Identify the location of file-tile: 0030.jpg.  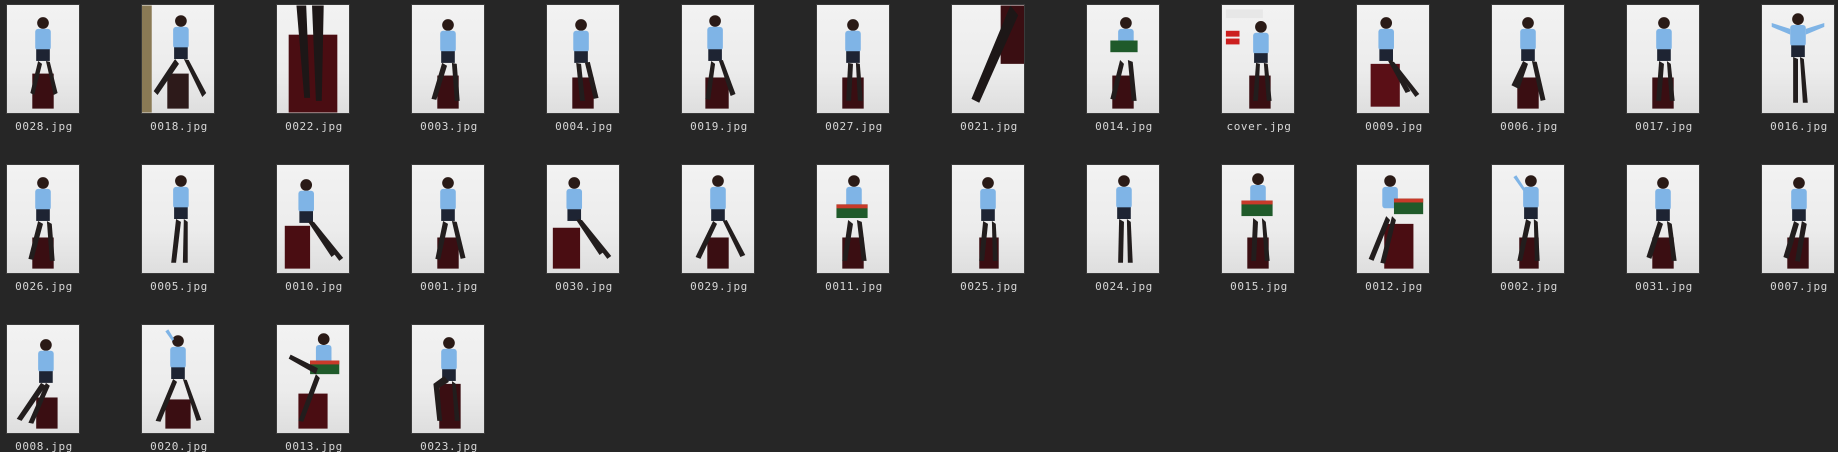
(607, 230).